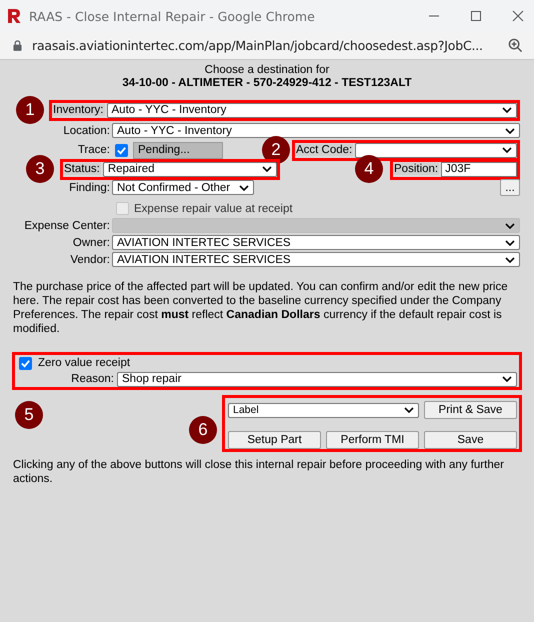  Describe the element at coordinates (317, 379) in the screenshot. I see `dropdown: Shop repair` at that location.